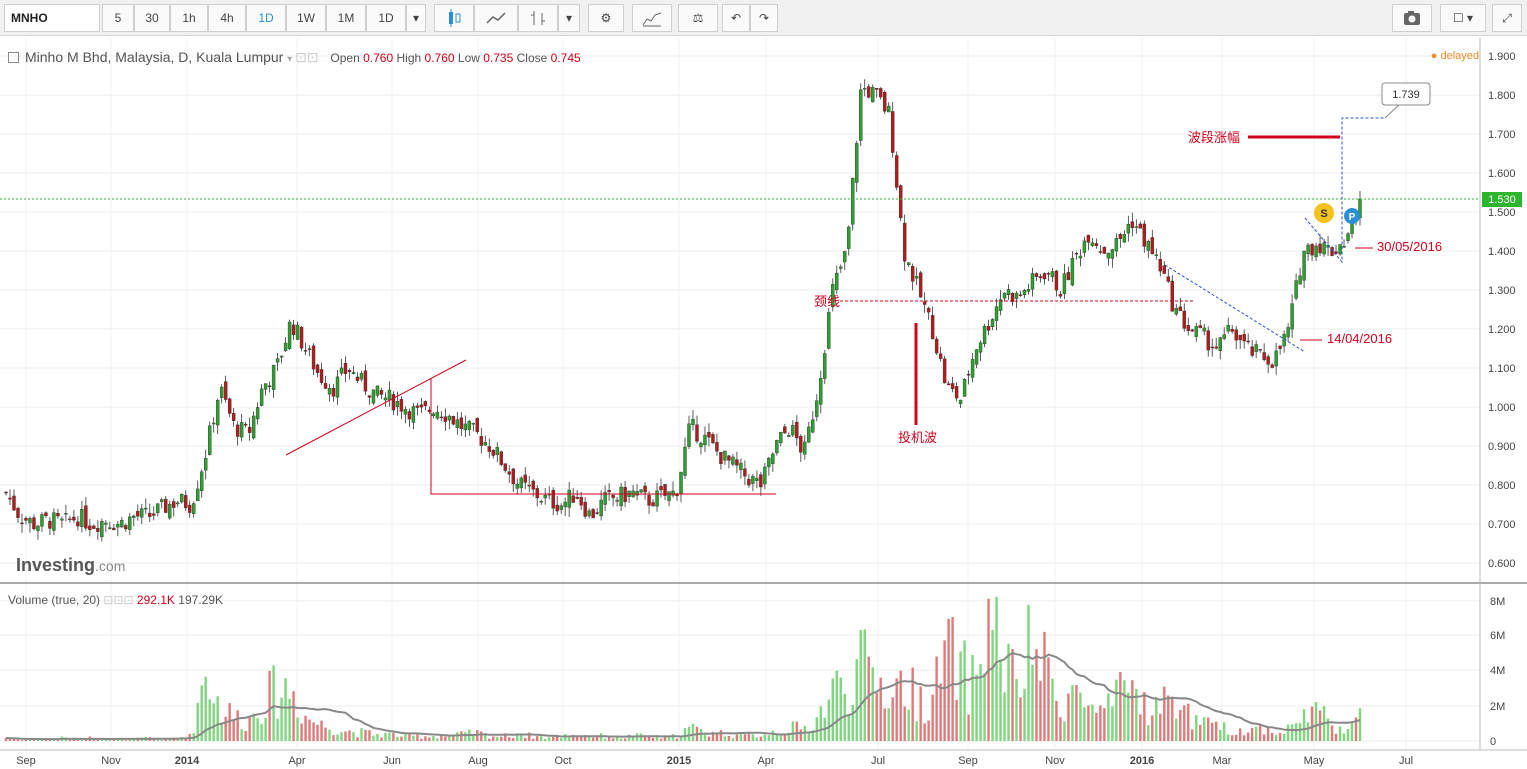 The width and height of the screenshot is (1527, 769). I want to click on fullscreen-icon: ⤢, so click(1507, 18).